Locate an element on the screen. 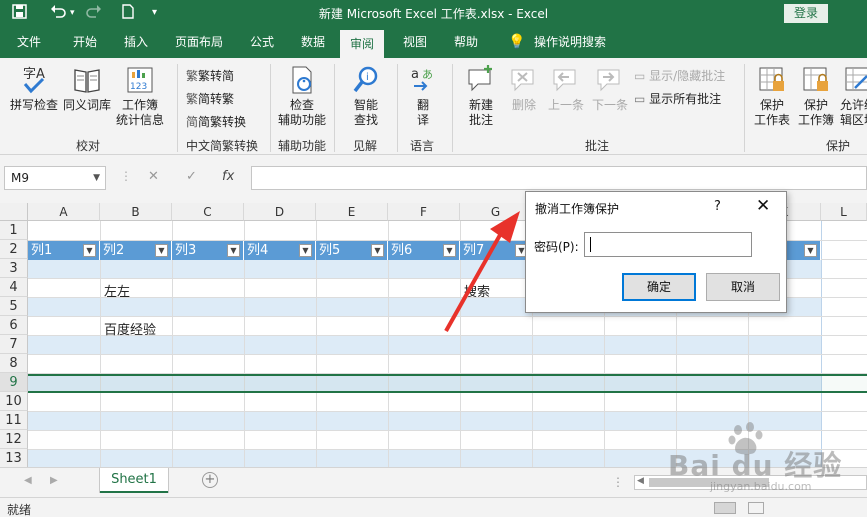  cell-b4: 左左 is located at coordinates (117, 290).